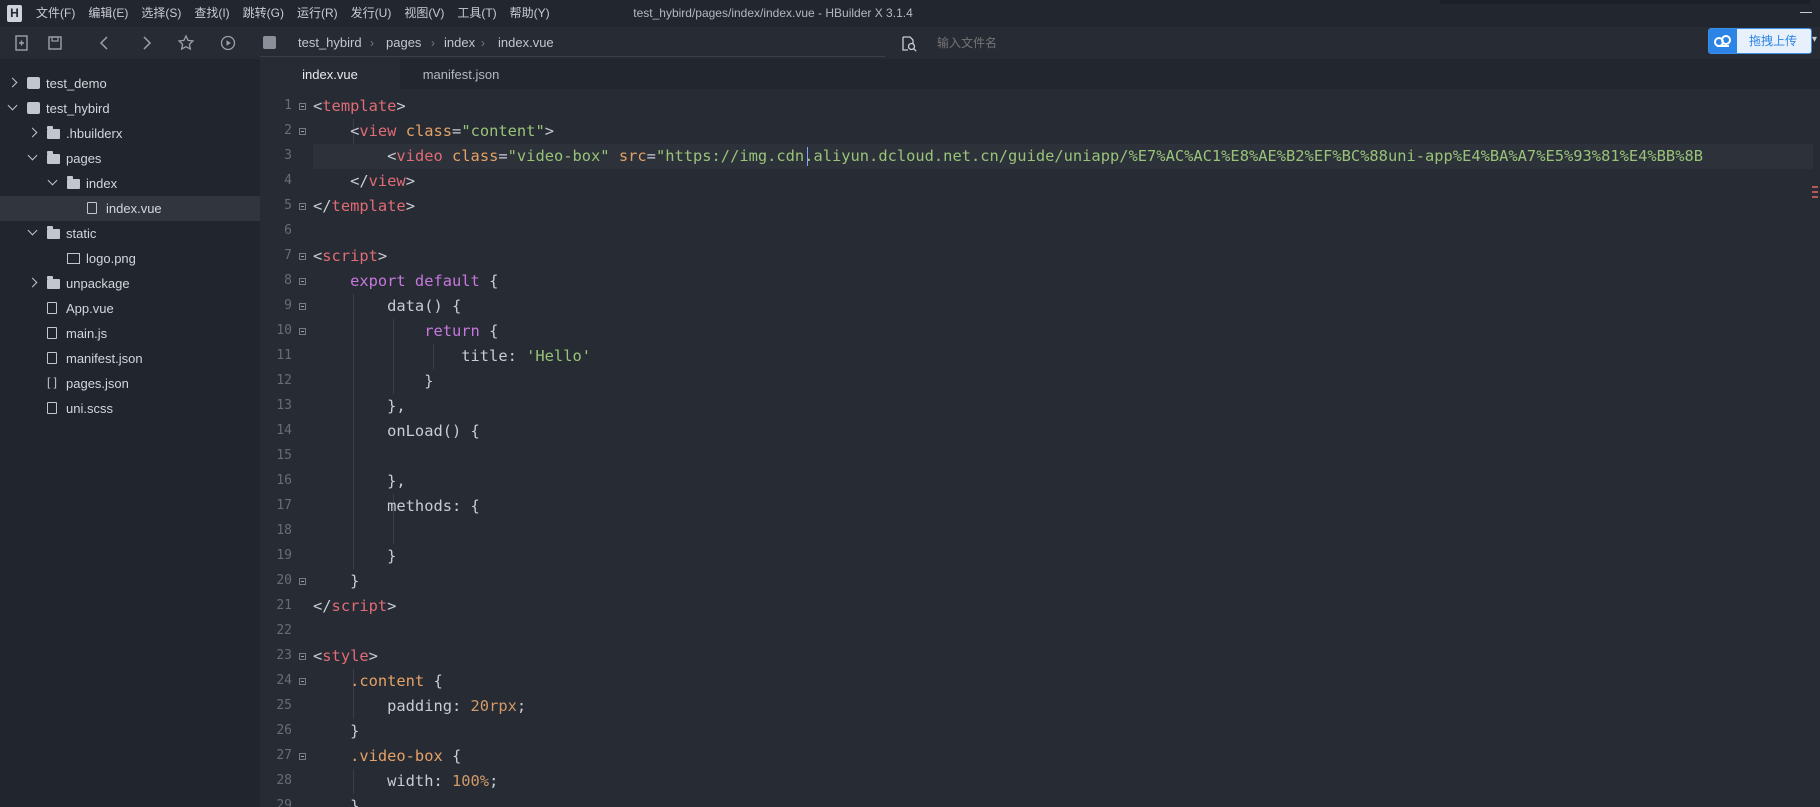  What do you see at coordinates (359, 106) in the screenshot?
I see `code-line: <template>` at bounding box center [359, 106].